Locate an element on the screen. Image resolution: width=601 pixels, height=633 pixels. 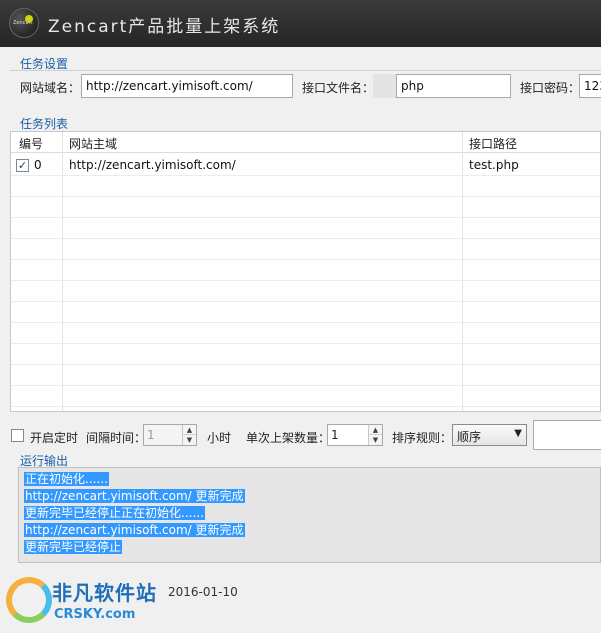
row-path: test.php is located at coordinates (494, 165).